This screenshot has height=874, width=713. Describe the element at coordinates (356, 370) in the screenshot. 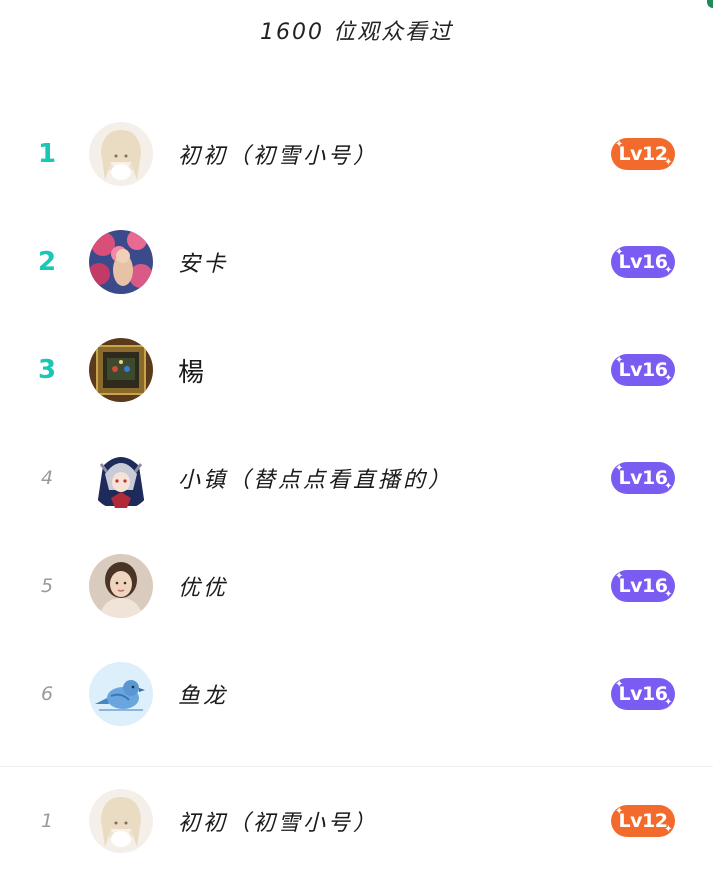

I see `viewer-row: 3 楊 ✦ Lv16 ✦` at that location.